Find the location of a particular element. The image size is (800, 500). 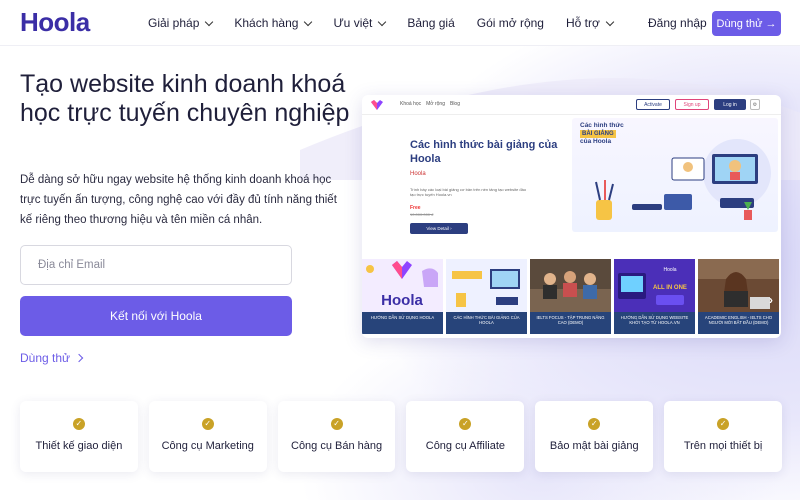

try-free-button: Dùng thử → is located at coordinates (746, 23).